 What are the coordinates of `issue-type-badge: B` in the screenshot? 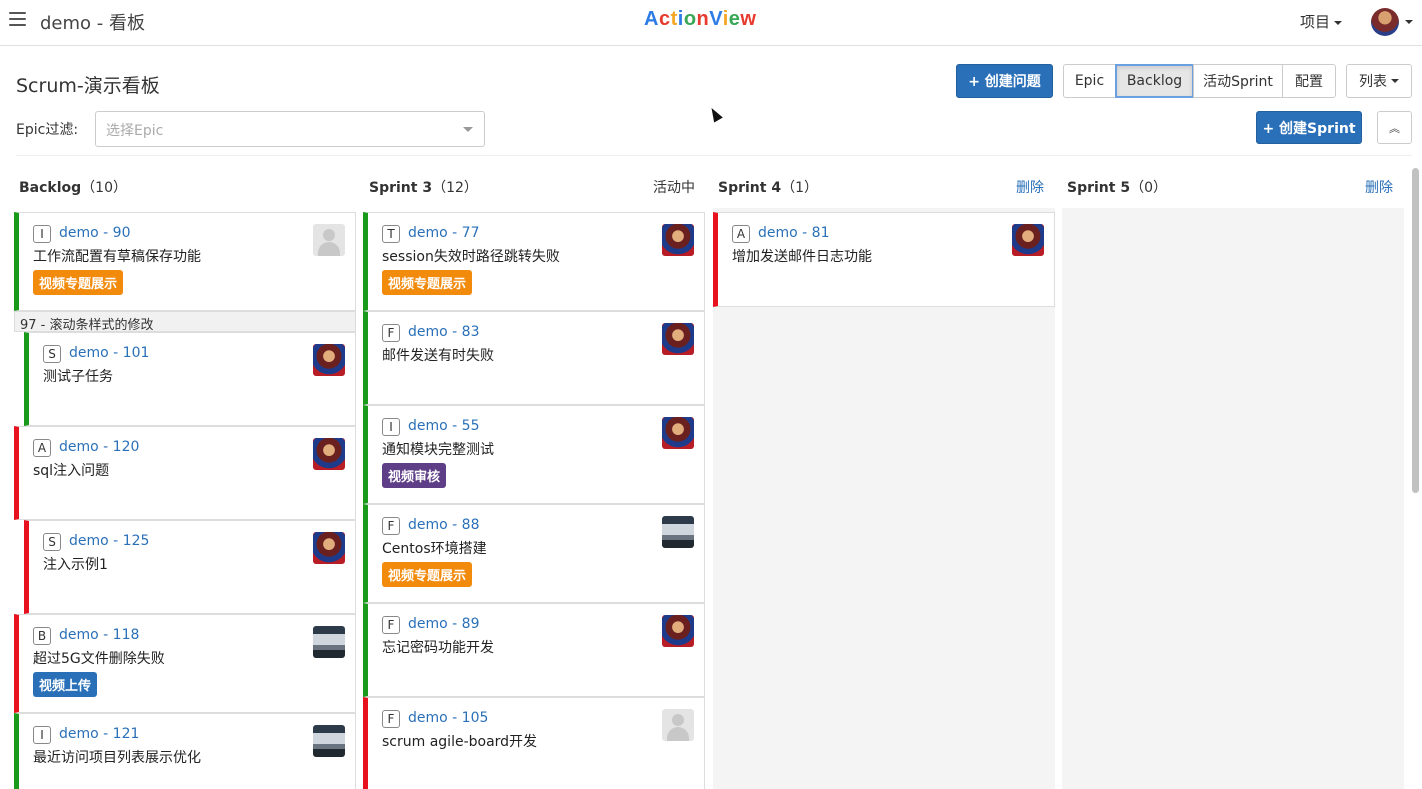 It's located at (42, 636).